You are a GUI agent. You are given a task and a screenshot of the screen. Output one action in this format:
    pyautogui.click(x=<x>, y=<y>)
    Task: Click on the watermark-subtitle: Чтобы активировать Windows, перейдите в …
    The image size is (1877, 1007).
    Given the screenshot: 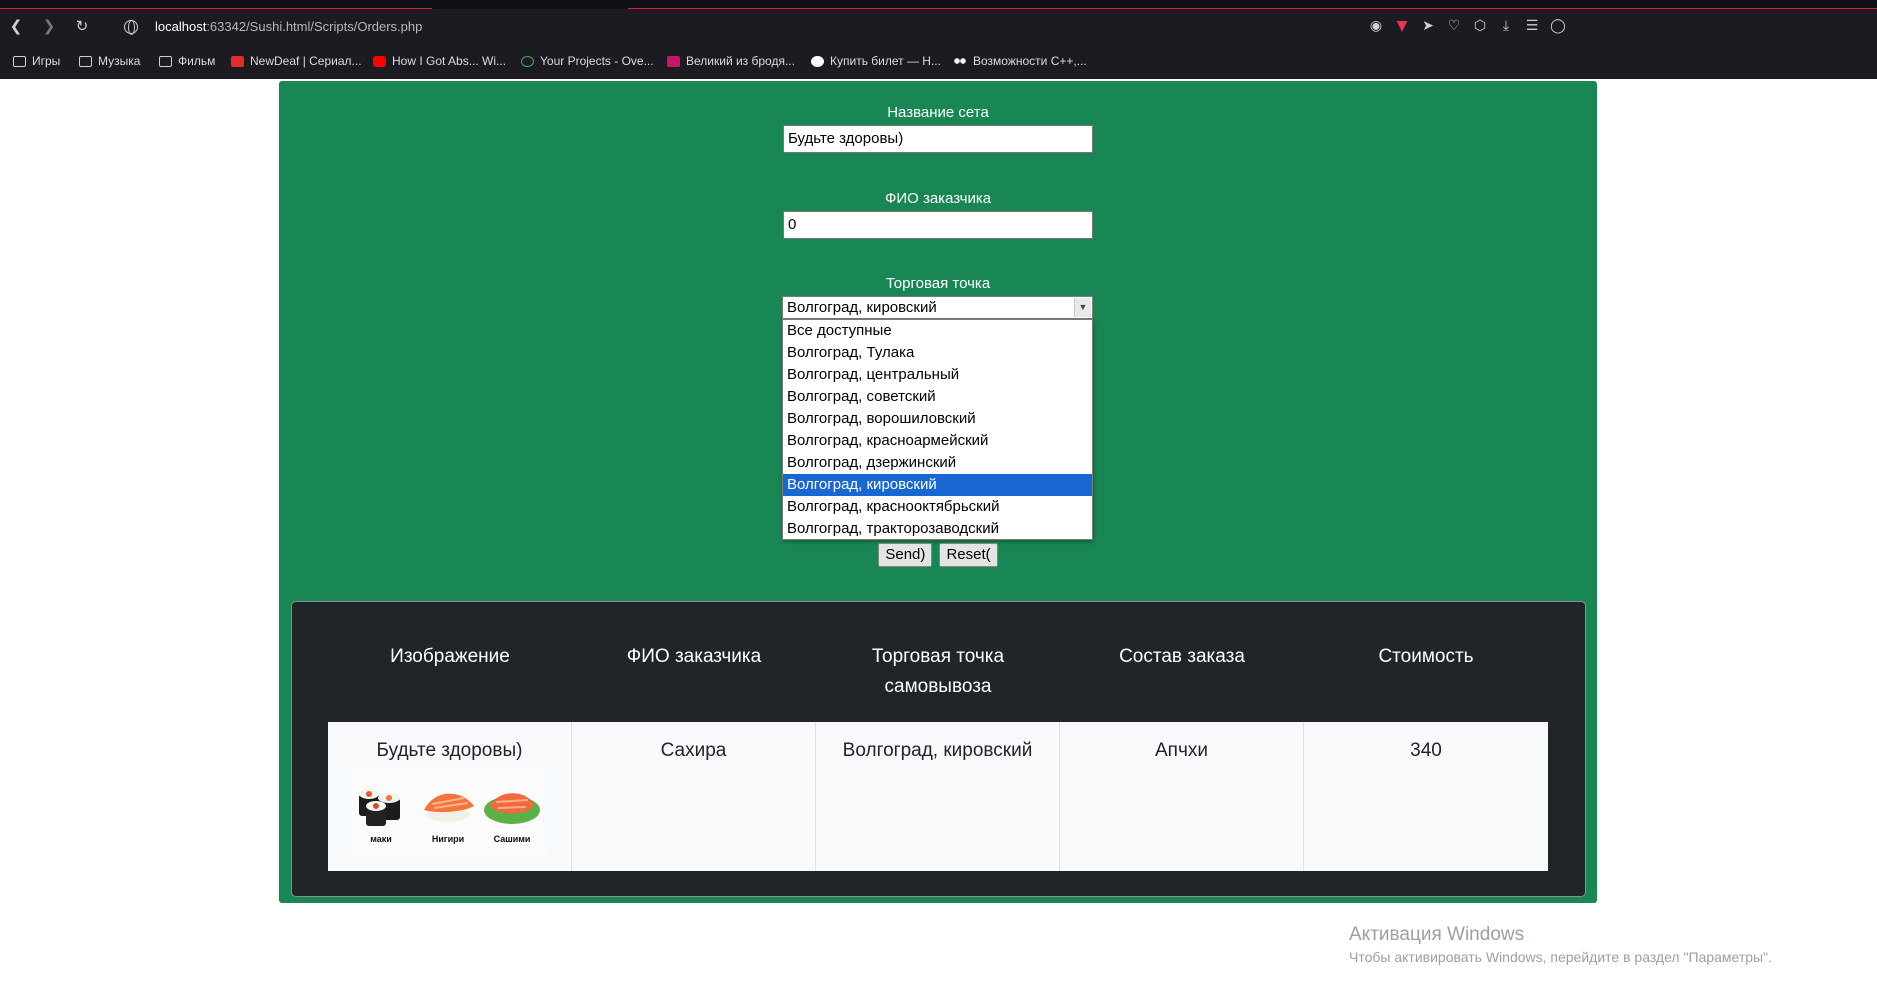 What is the action you would take?
    pyautogui.click(x=1560, y=957)
    